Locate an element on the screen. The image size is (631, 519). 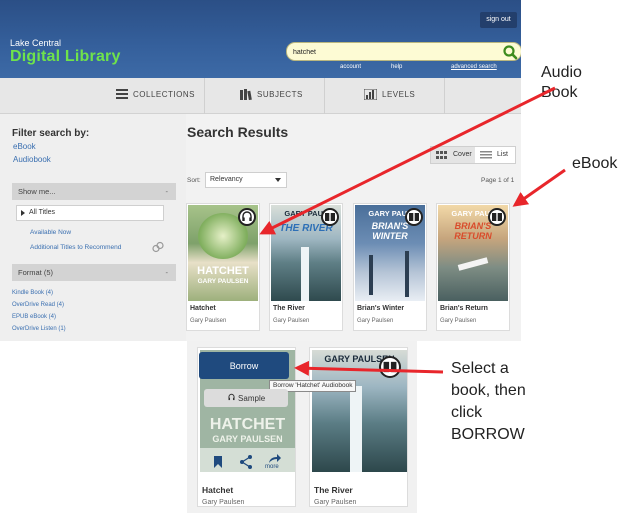
main-nav: COLLECTIONS SUBJECTS LEVELS is located at coordinates (260, 96).